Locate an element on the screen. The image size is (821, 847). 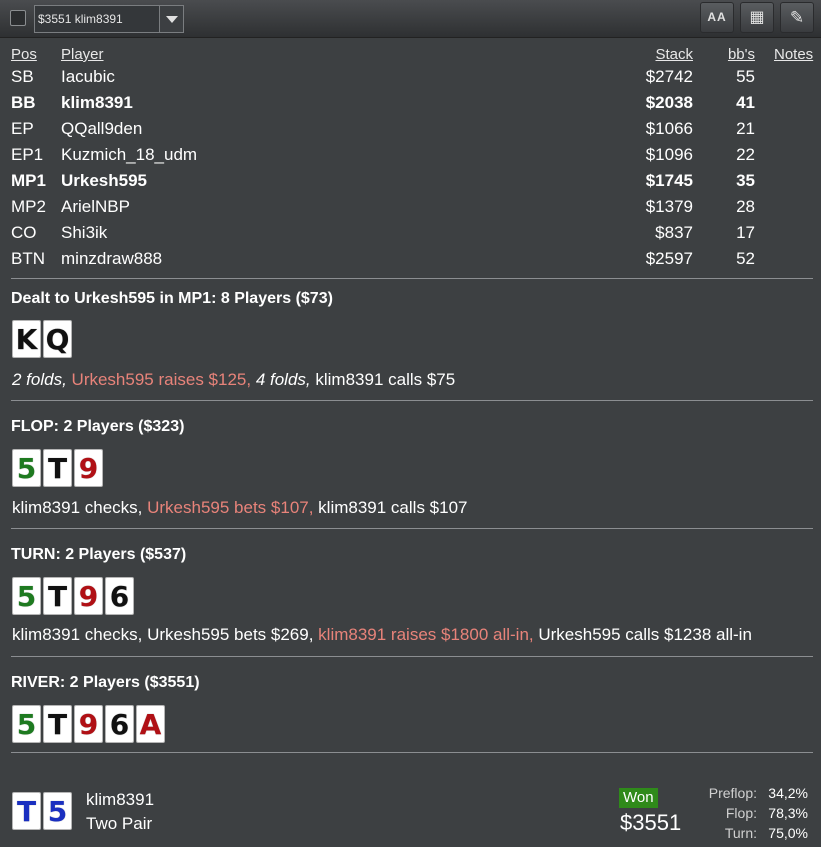
equity-label: Turn: is located at coordinates (740, 833).